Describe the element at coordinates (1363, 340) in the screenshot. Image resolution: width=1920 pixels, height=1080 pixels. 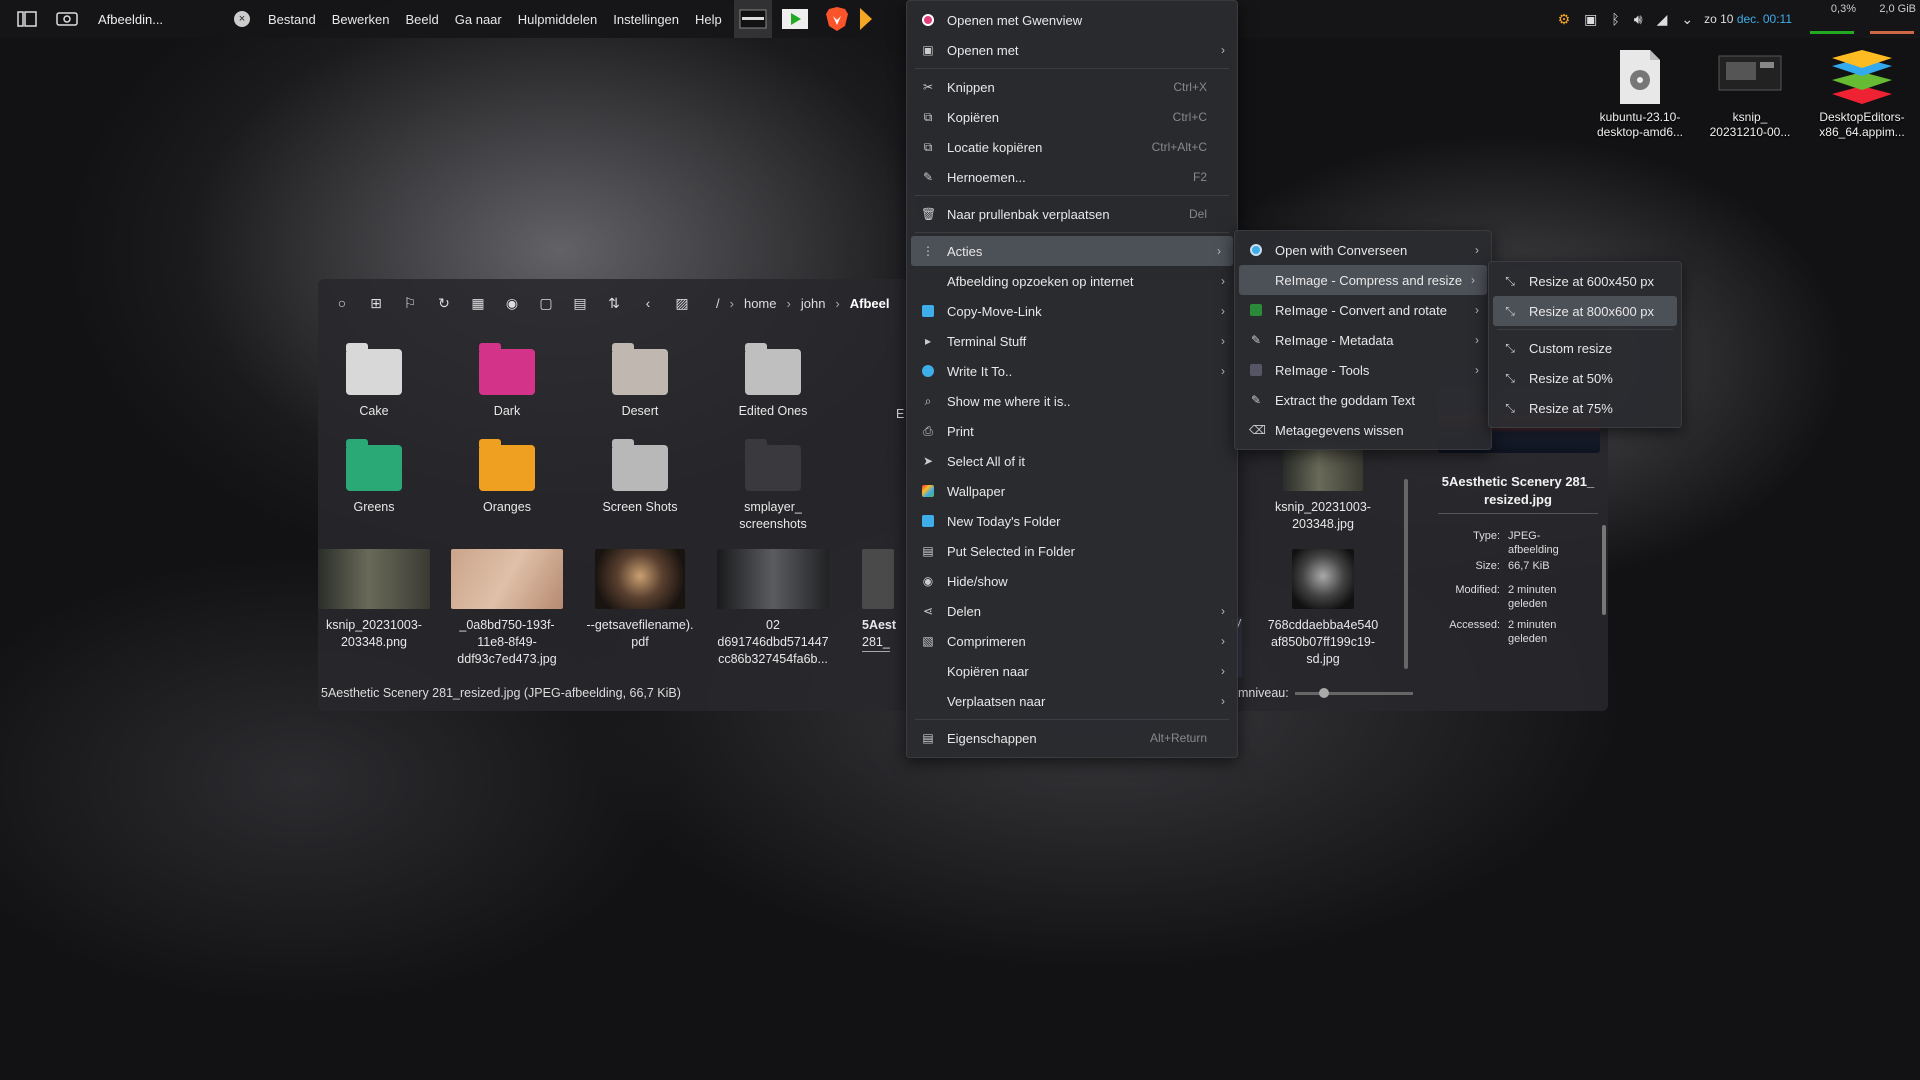
I see `menu-item-reimage-metadata: ✎ ReImage - Metadata ›` at that location.